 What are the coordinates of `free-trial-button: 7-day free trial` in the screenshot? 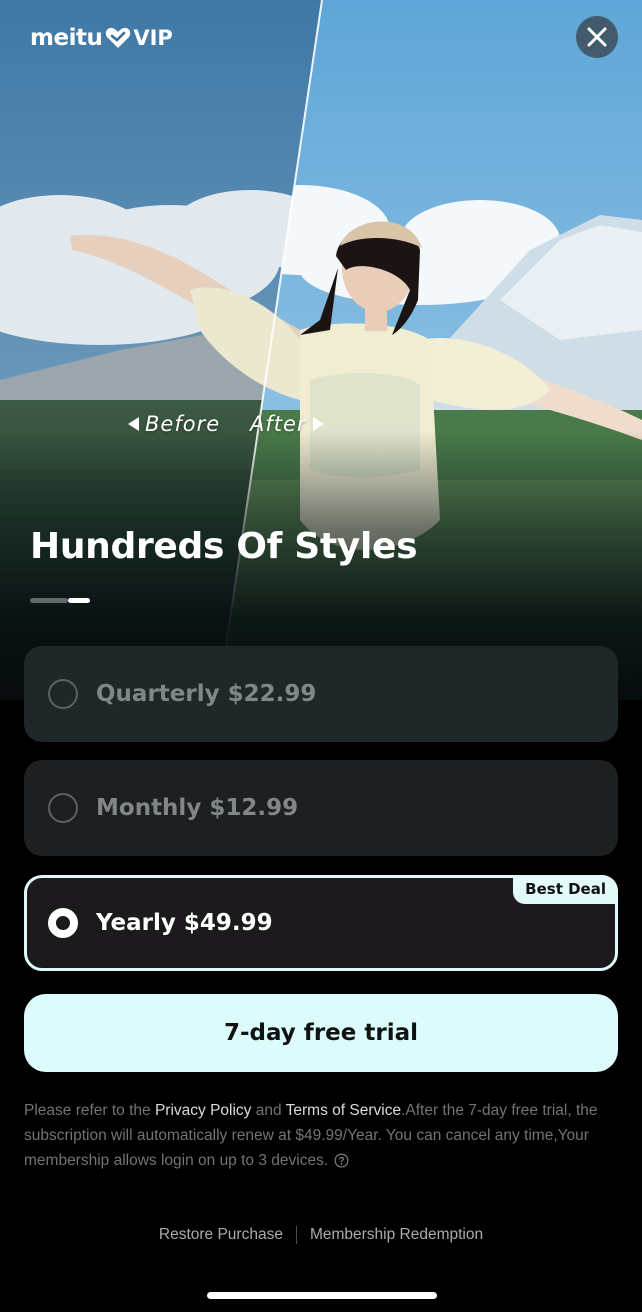 It's located at (321, 1033).